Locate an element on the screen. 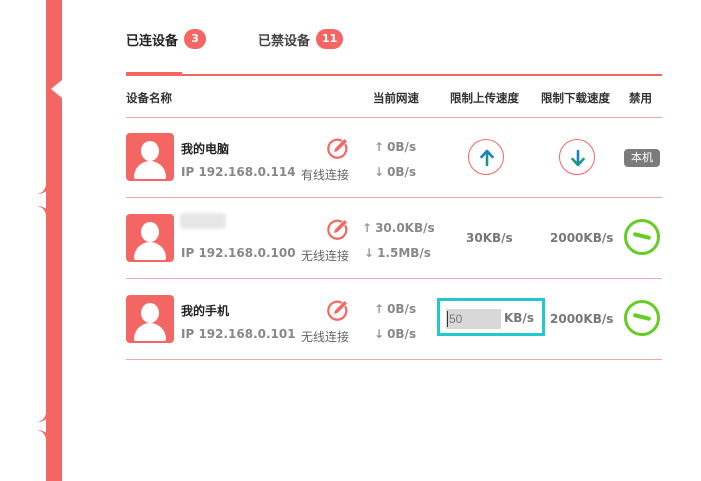  tab-connected-label: 已连设备 is located at coordinates (152, 41).